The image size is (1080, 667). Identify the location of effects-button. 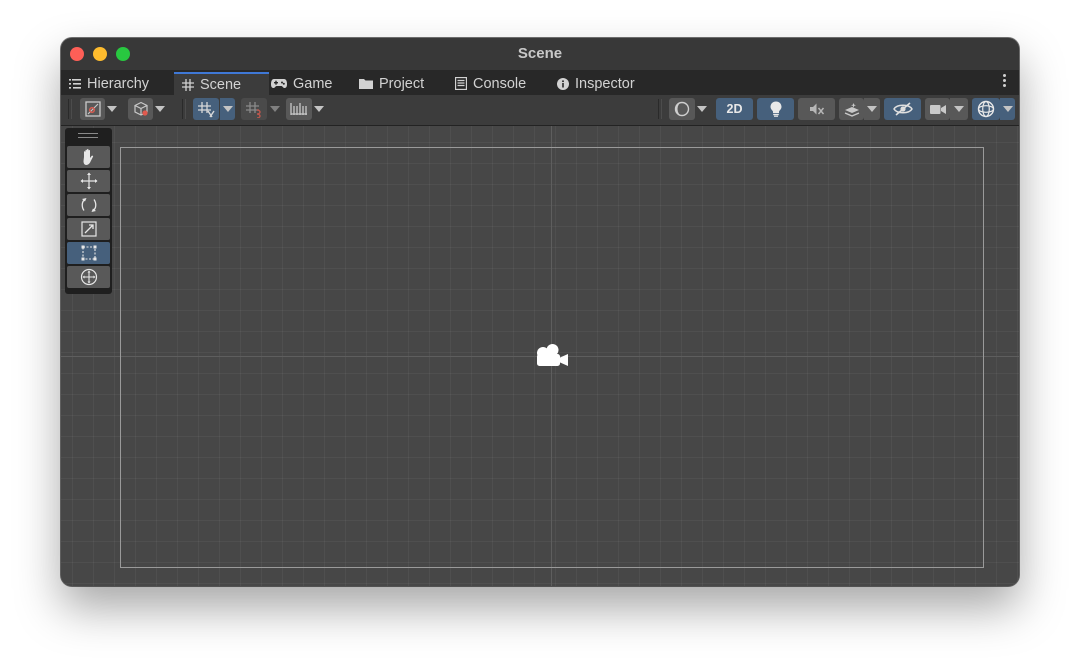
(851, 109).